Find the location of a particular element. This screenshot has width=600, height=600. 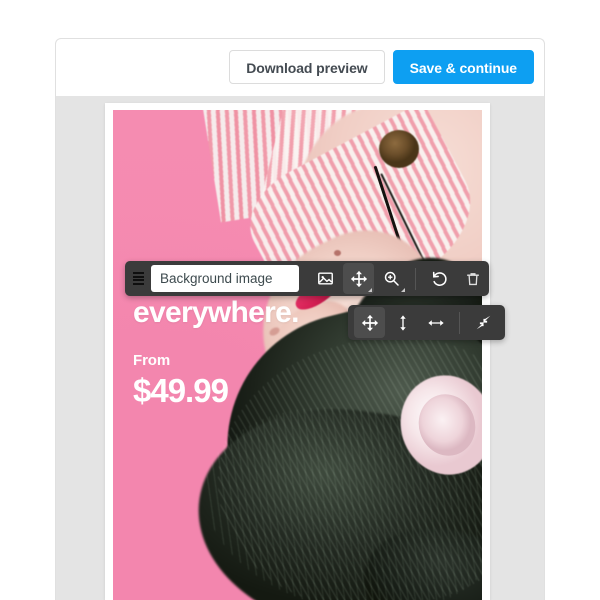

design-from-label: From is located at coordinates (152, 360).